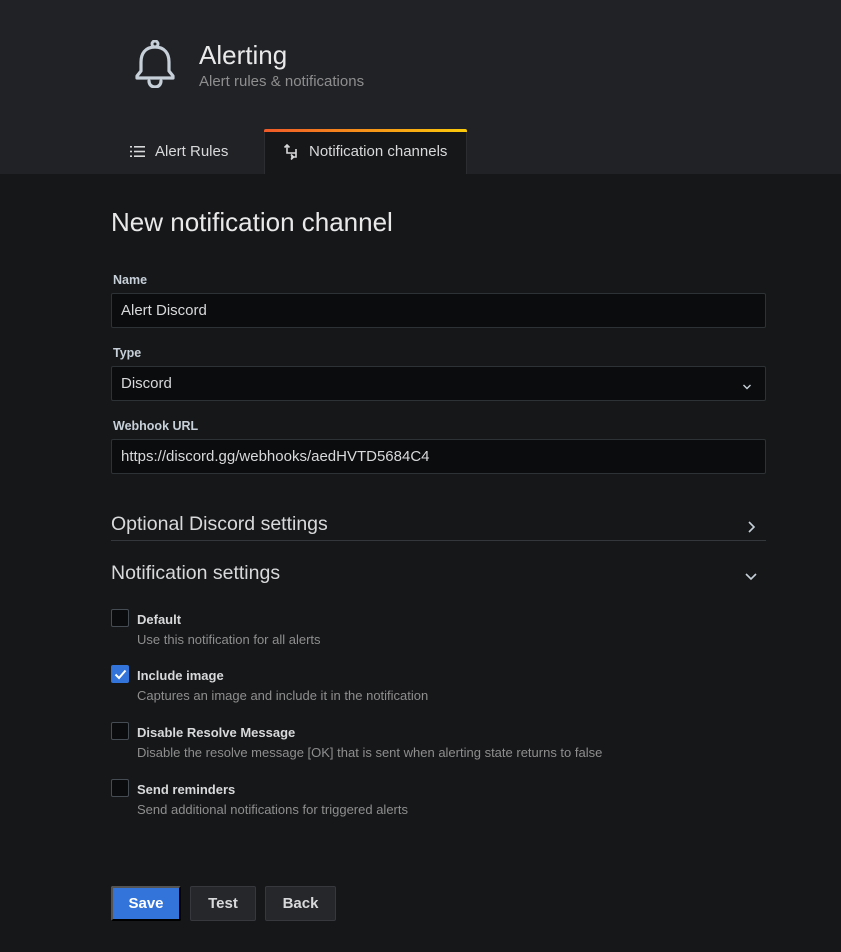 This screenshot has width=841, height=952. Describe the element at coordinates (300, 903) in the screenshot. I see `back-button: Back` at that location.